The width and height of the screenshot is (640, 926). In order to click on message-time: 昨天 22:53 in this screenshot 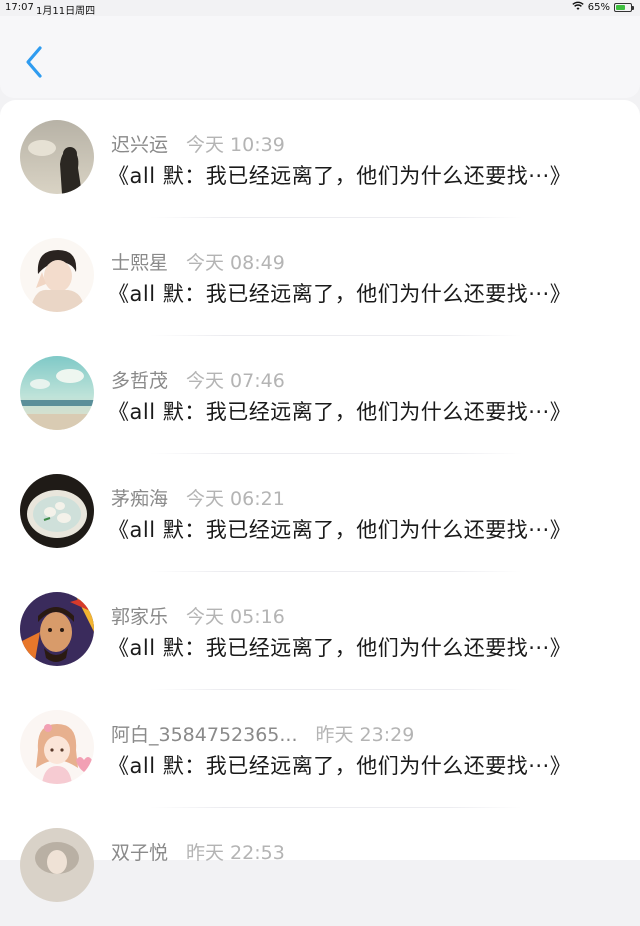, I will do `click(235, 853)`.